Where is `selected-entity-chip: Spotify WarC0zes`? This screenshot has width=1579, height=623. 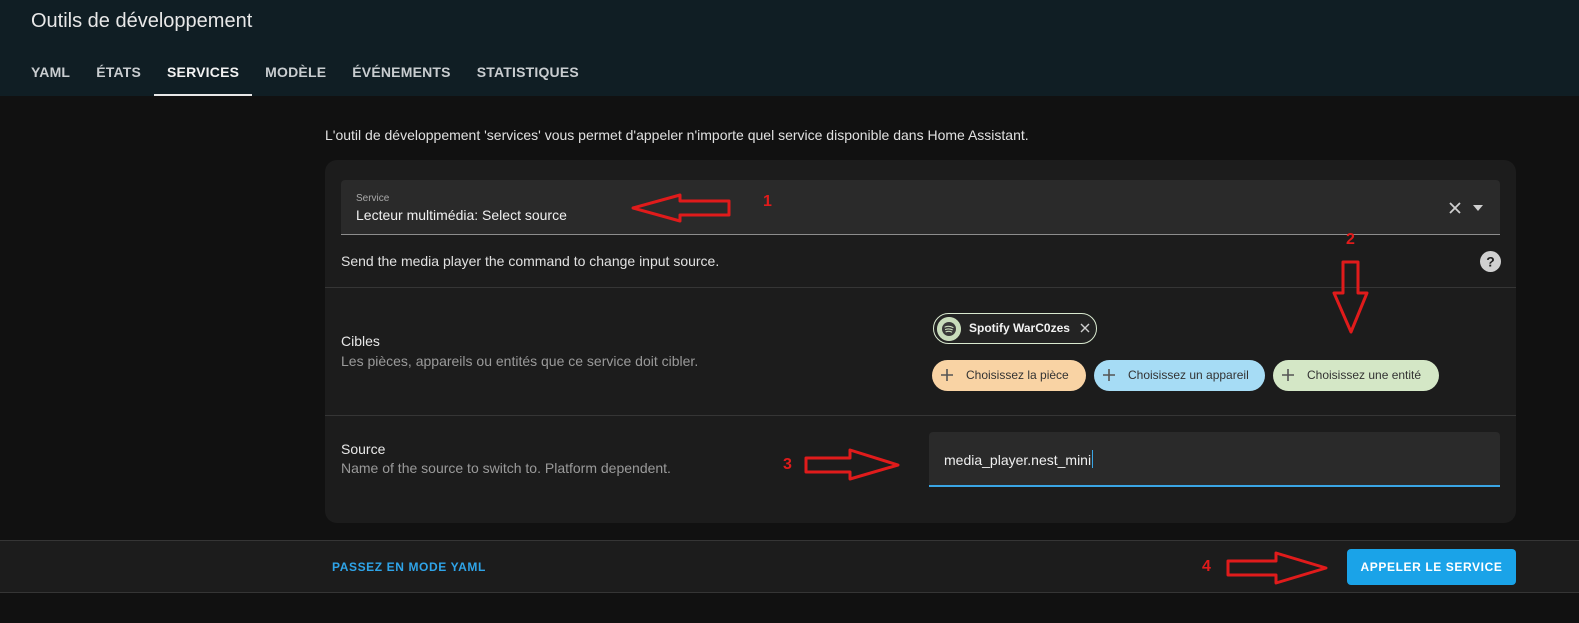
selected-entity-chip: Spotify WarC0zes is located at coordinates (1015, 328).